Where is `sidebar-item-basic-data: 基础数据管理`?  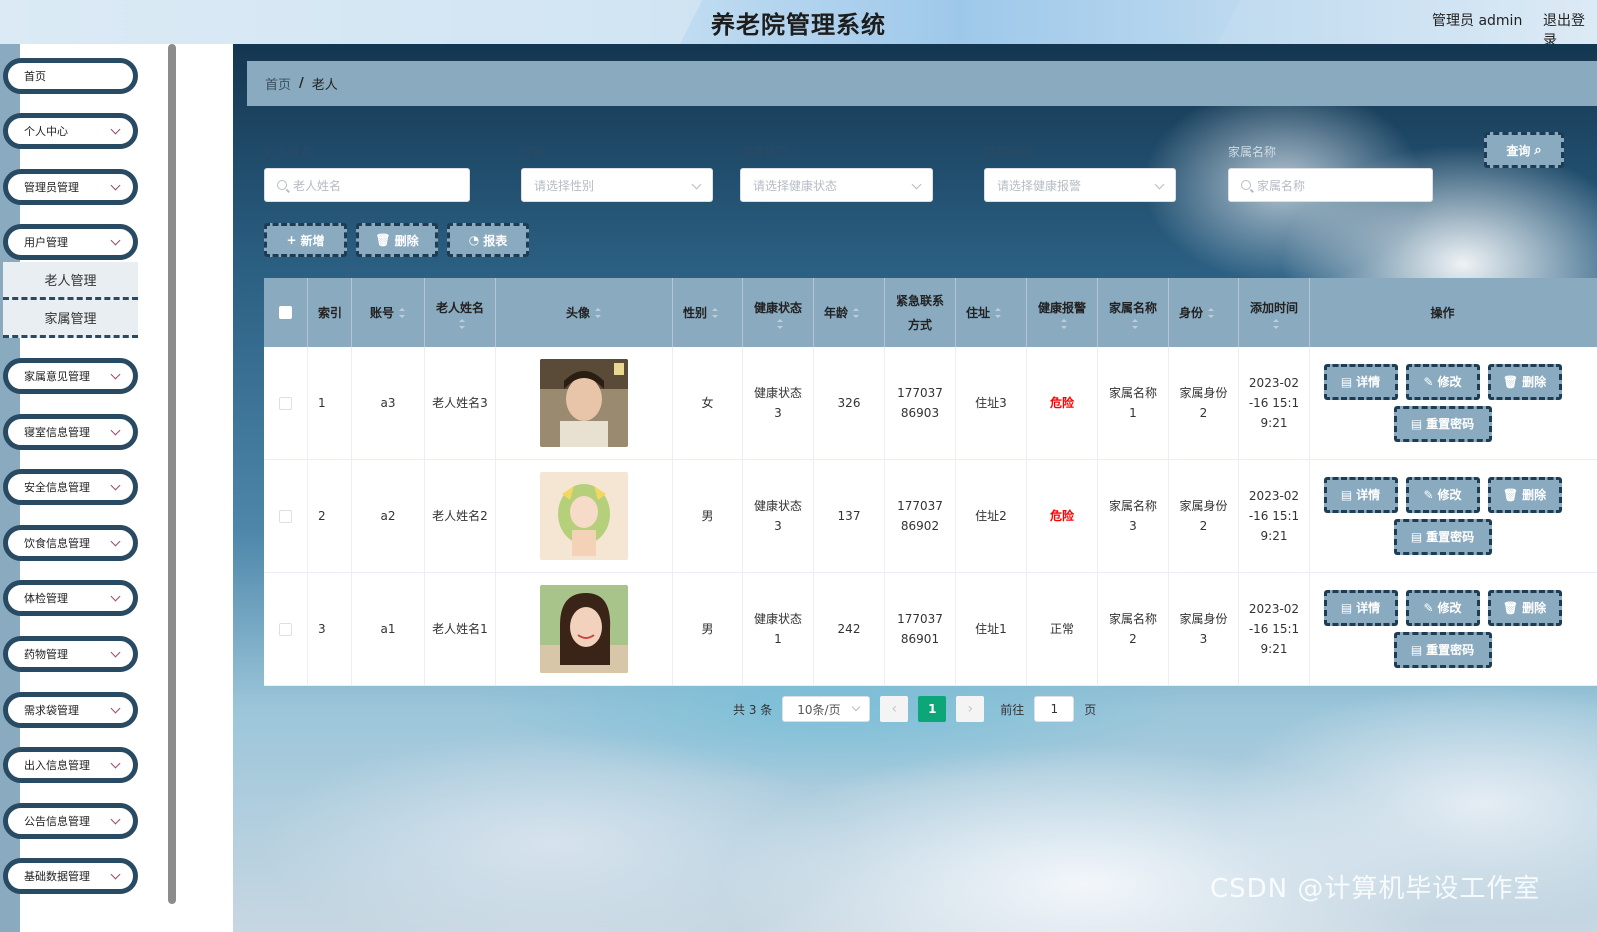
sidebar-item-basic-data: 基础数据管理 is located at coordinates (70, 876).